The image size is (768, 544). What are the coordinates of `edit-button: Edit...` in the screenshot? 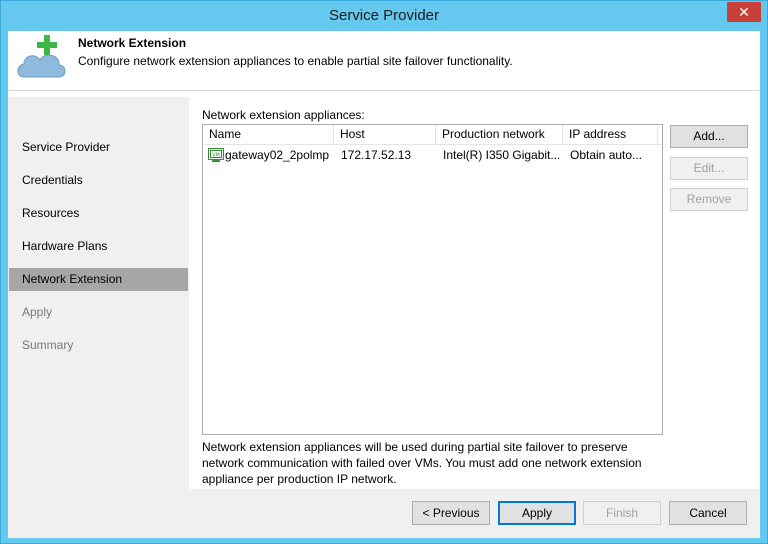 It's located at (709, 168).